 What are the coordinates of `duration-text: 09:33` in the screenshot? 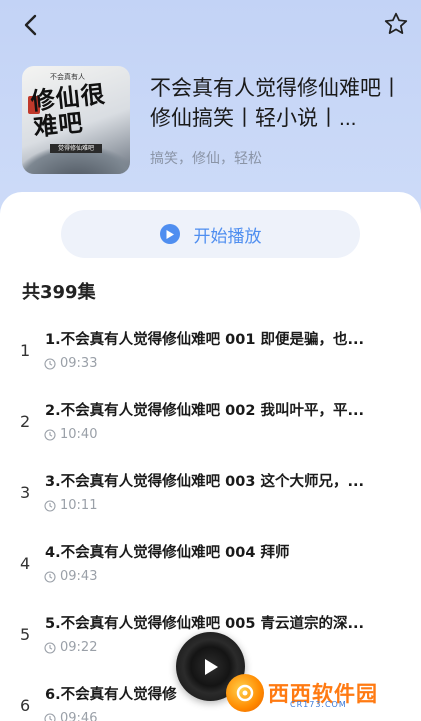 It's located at (79, 363).